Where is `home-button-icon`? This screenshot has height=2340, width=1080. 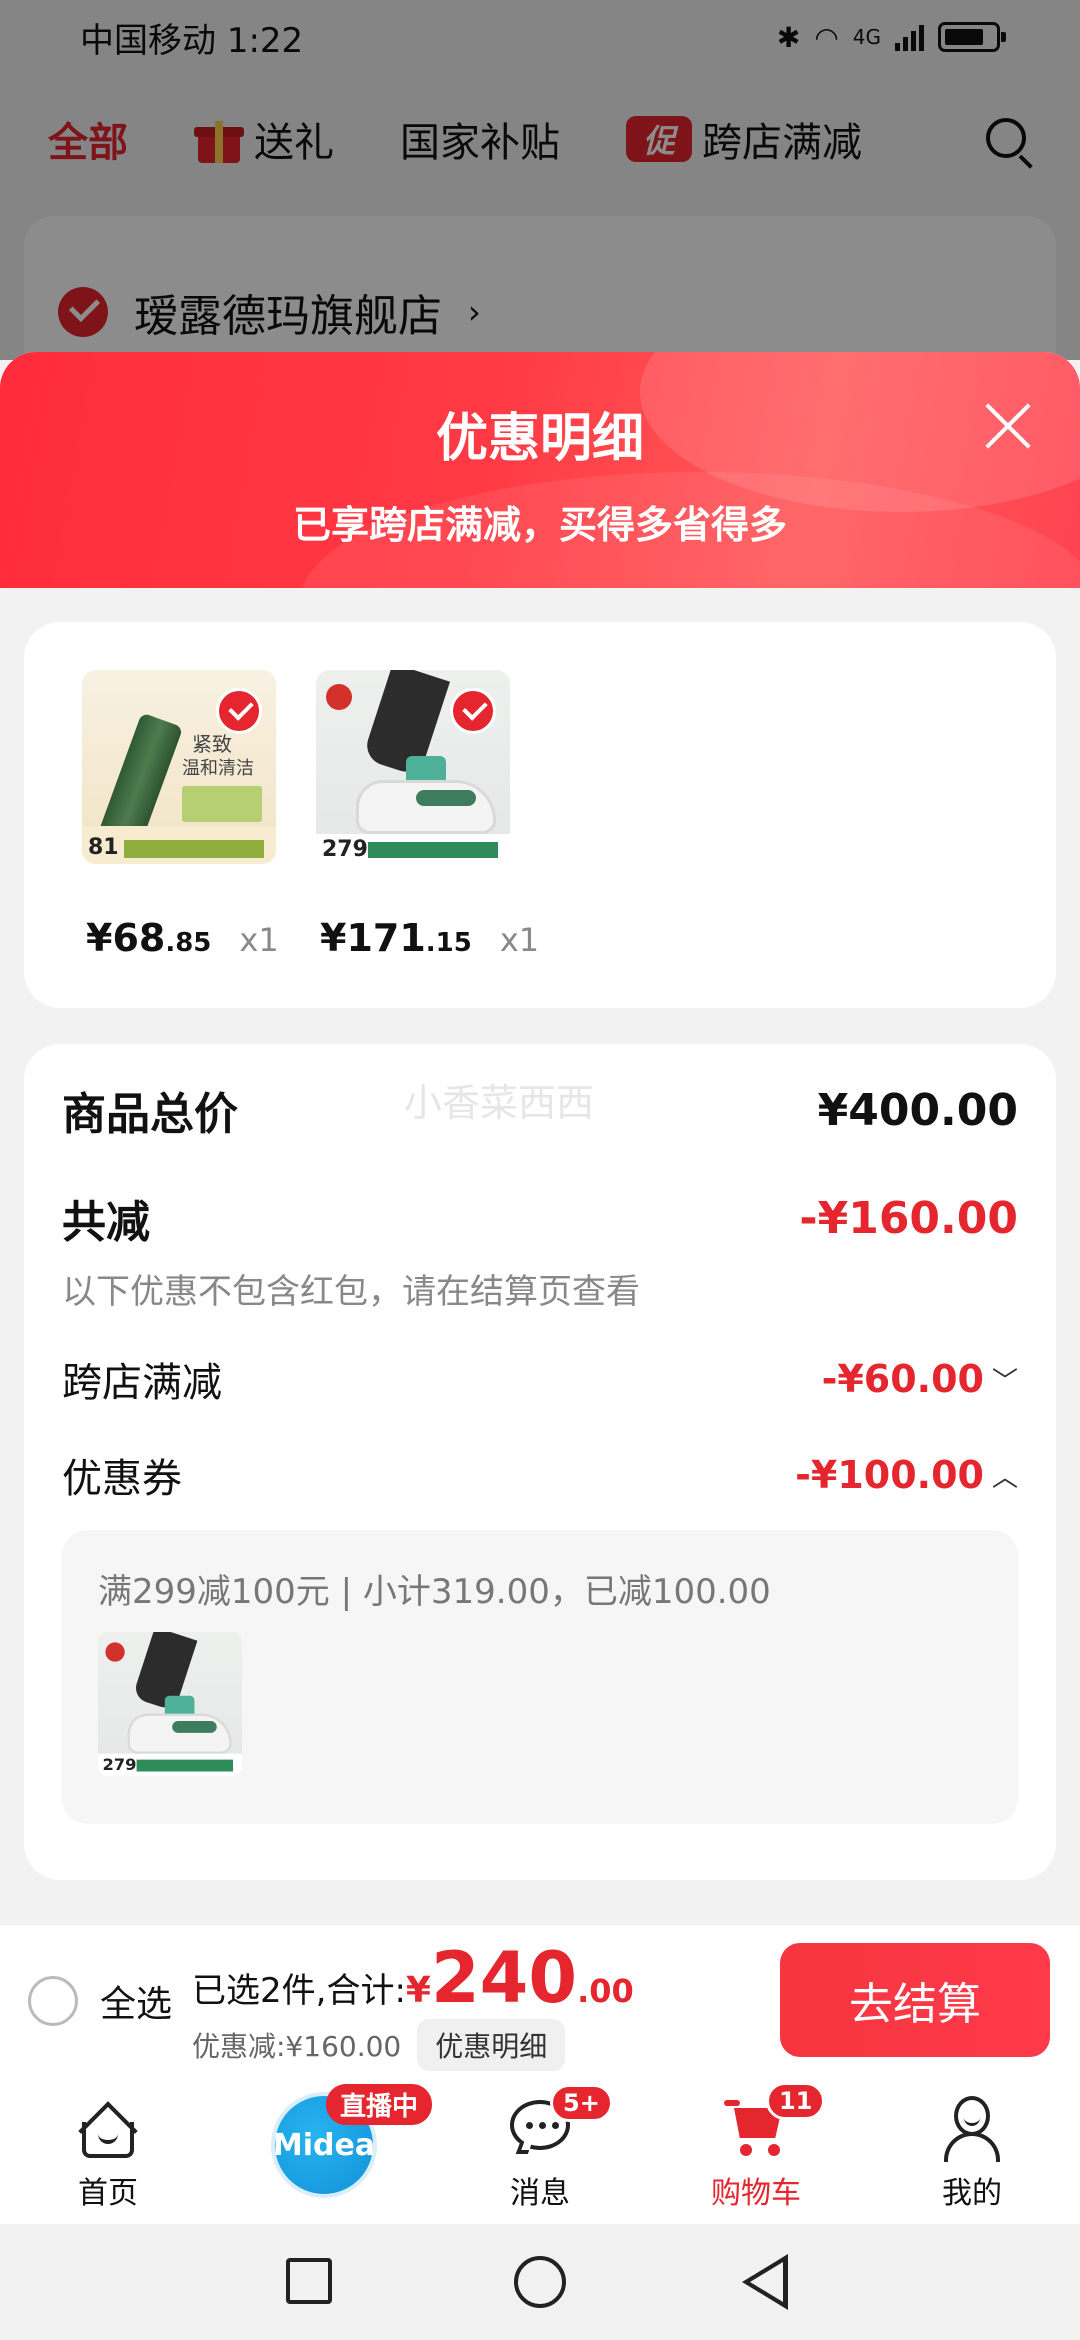 home-button-icon is located at coordinates (540, 2282).